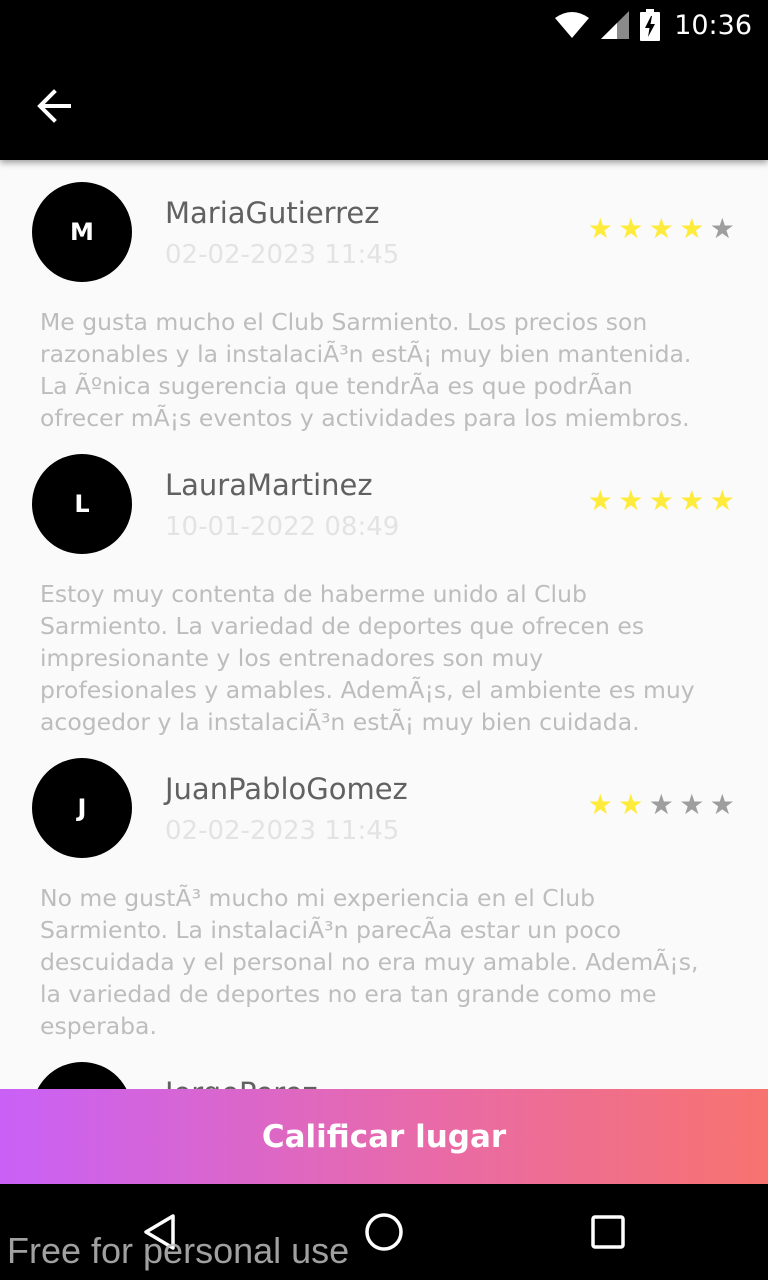 This screenshot has width=768, height=1280. I want to click on rate-place-label: Calificar lugar, so click(384, 1136).